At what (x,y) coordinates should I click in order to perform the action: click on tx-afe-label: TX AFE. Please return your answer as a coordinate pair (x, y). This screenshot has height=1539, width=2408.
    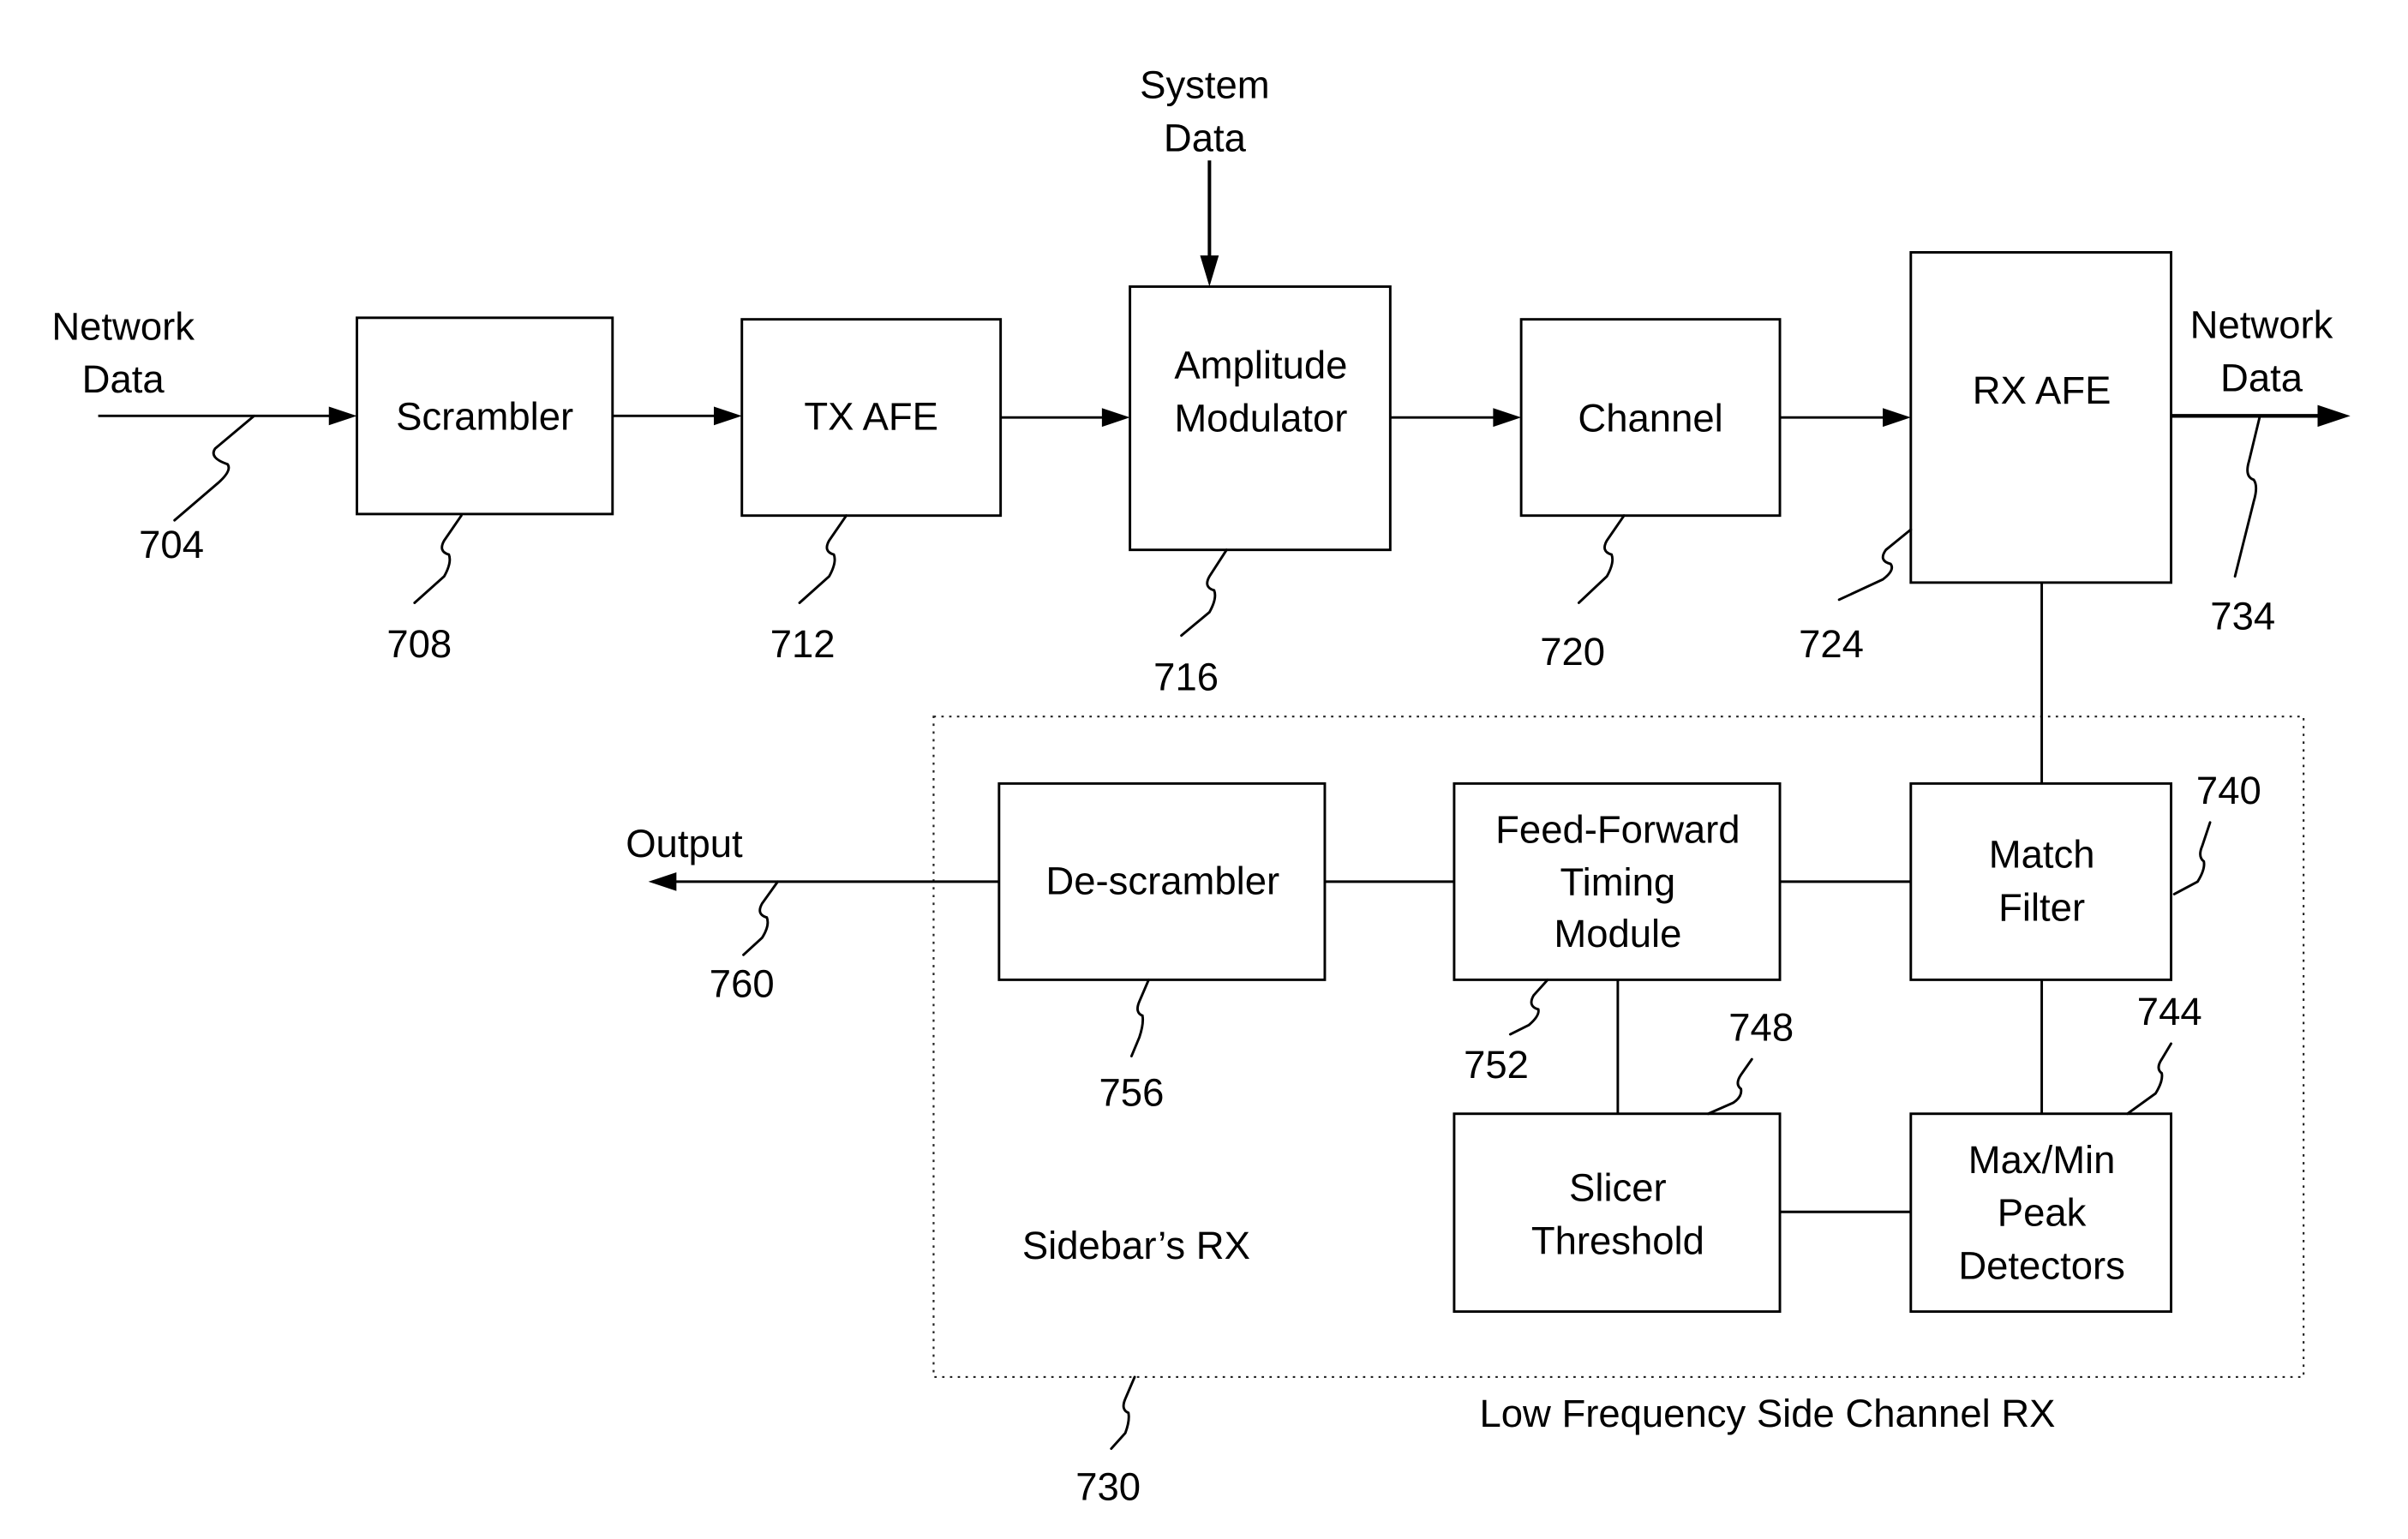
    Looking at the image, I should click on (871, 417).